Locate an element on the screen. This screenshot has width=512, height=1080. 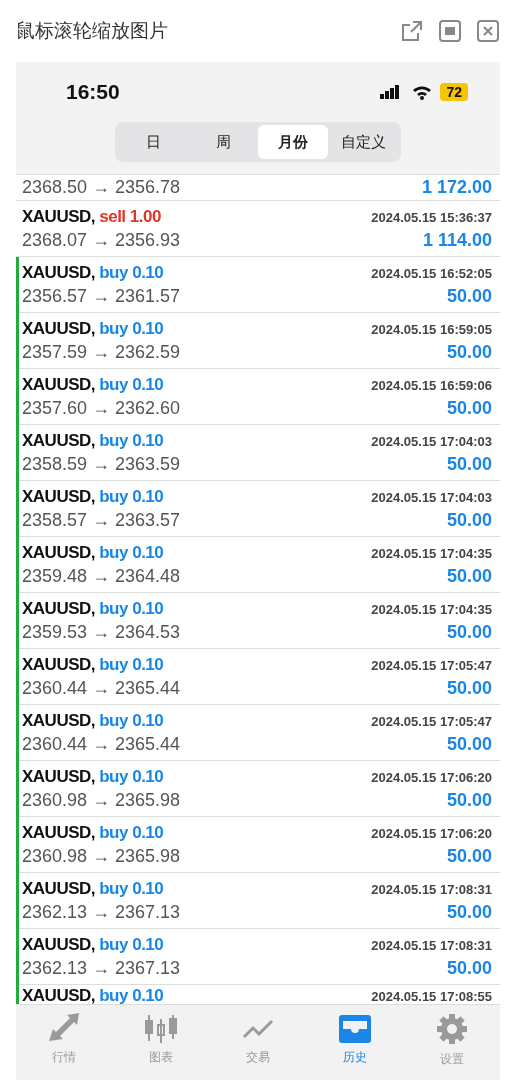
trade-row: XAUUSD, sell 1.00 2024.05.15 15:36:37 2368.07 → 2356.93 1 114.00 is located at coordinates (258, 229).